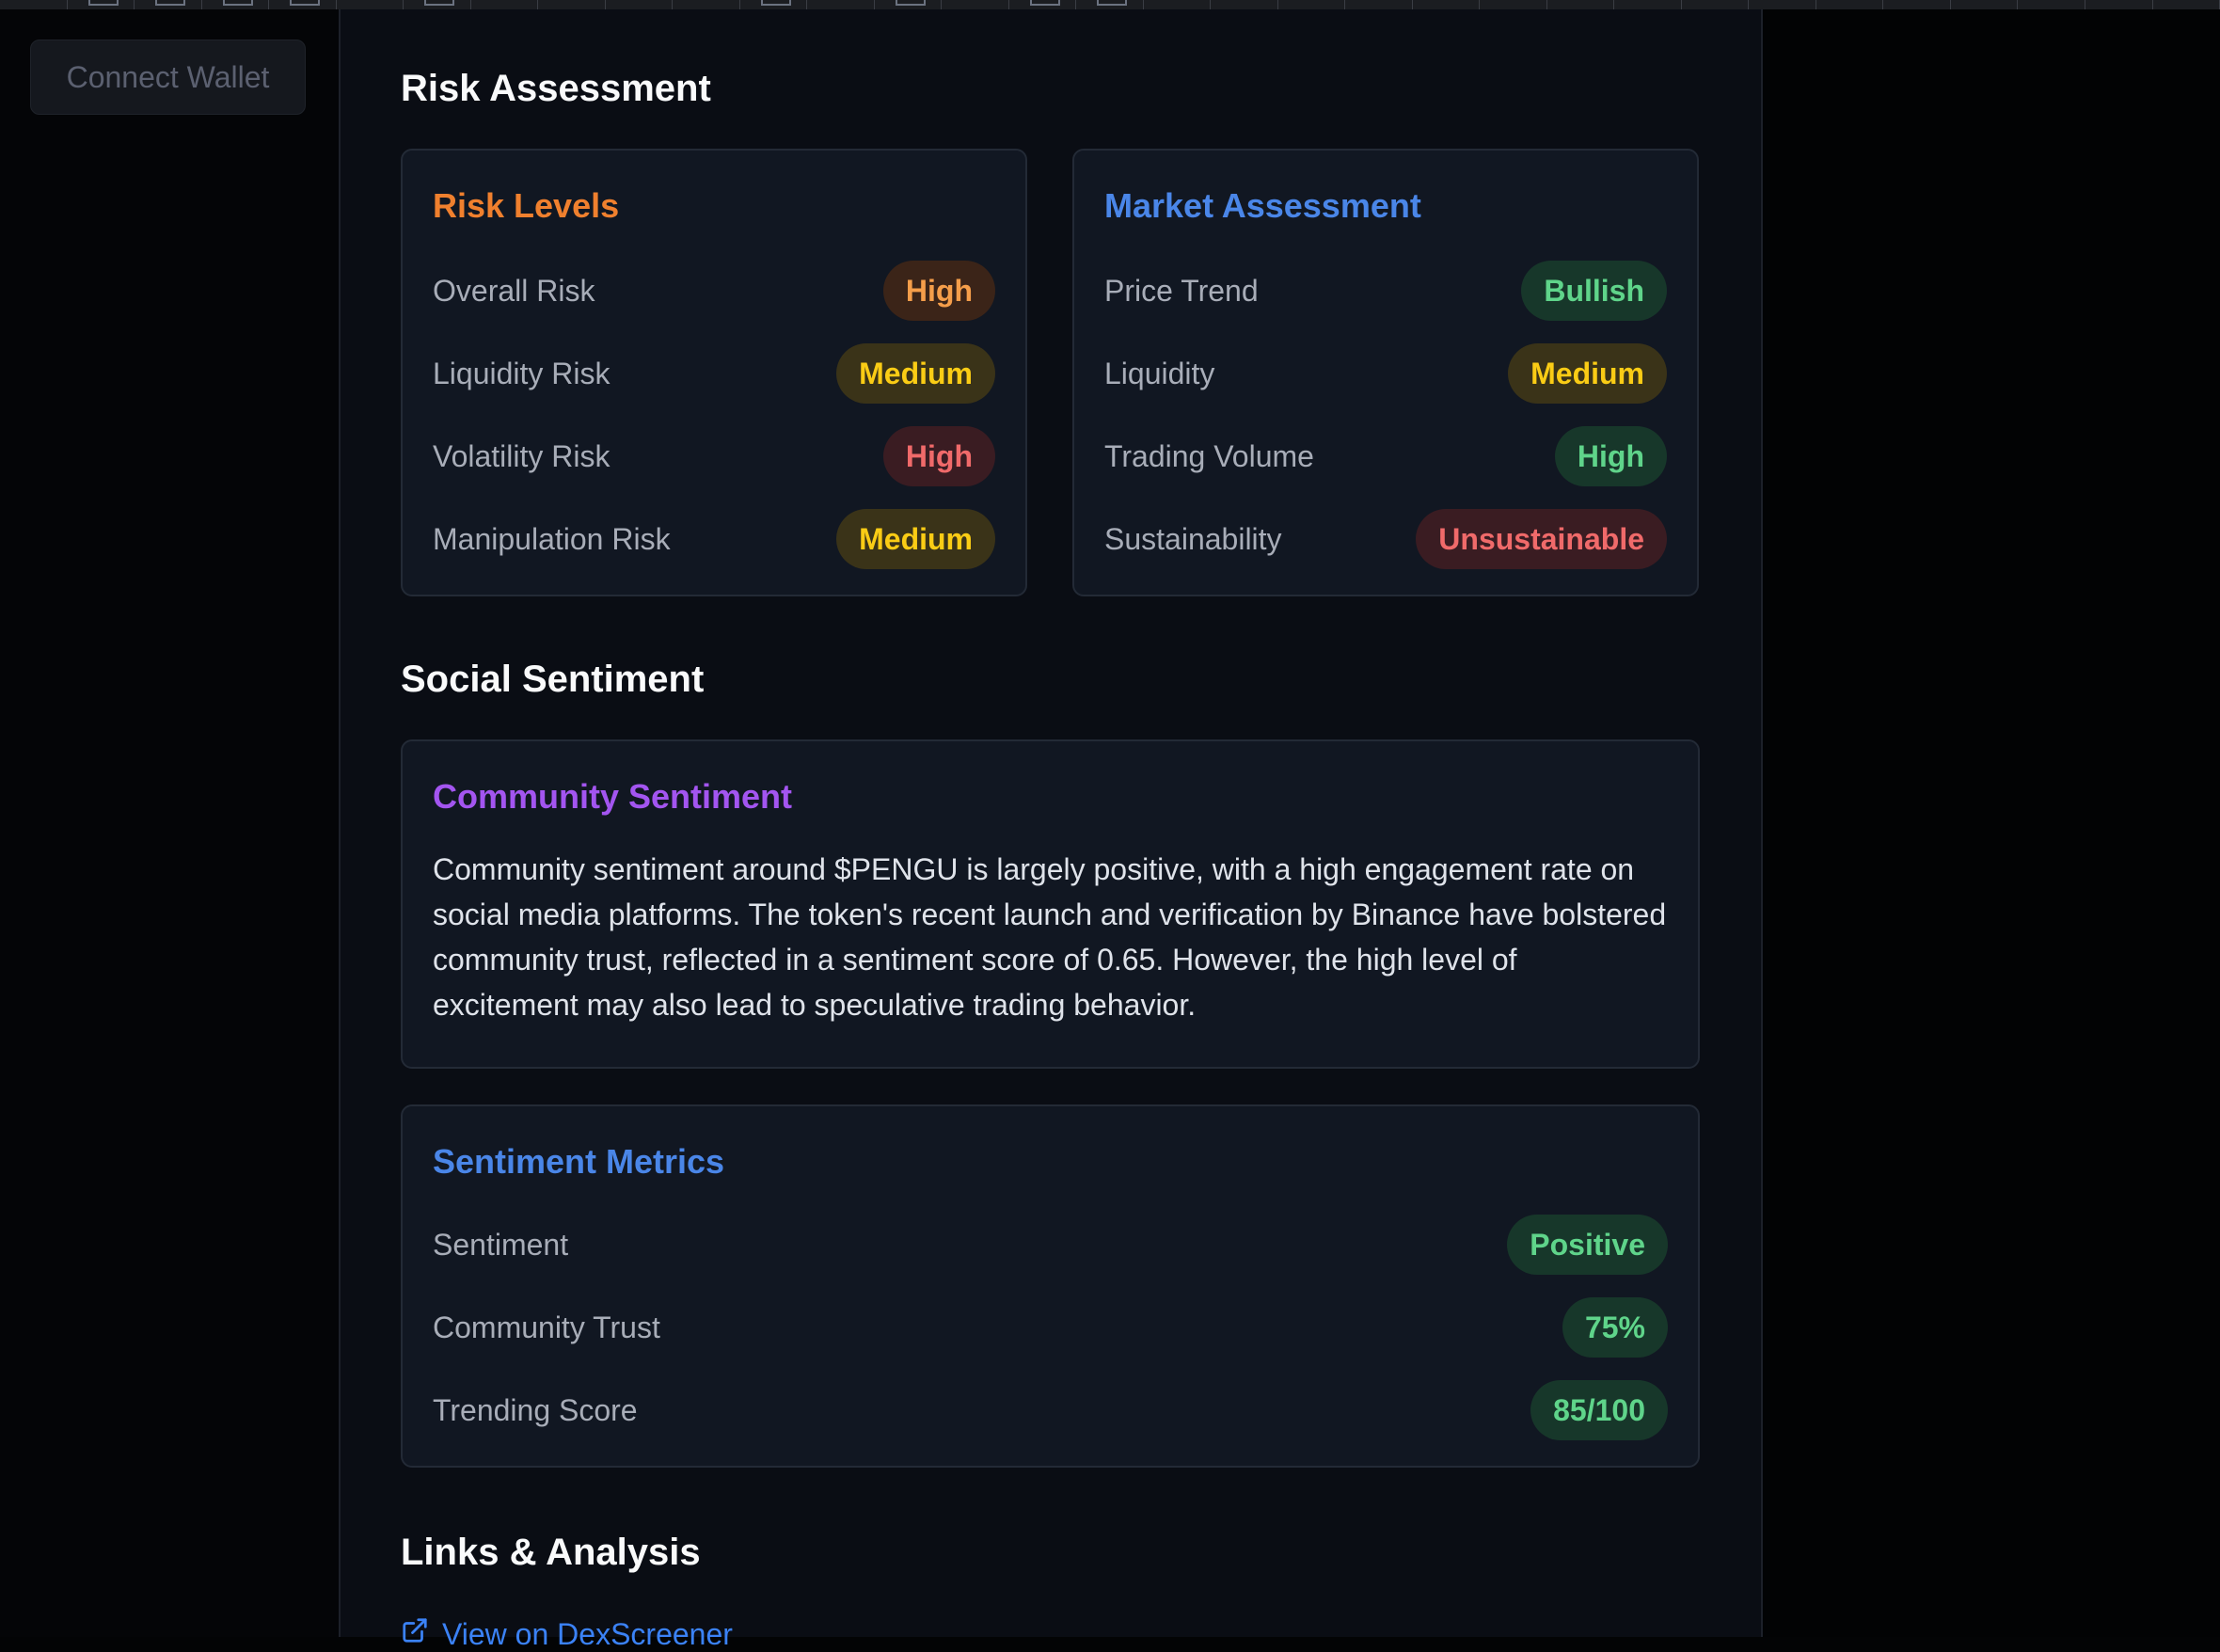  I want to click on row-label: Community Trust, so click(546, 1327).